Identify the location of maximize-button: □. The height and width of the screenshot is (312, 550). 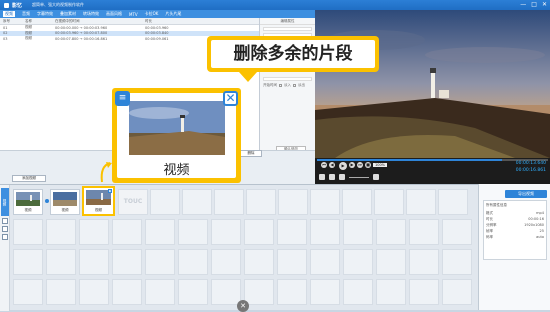
(534, 4).